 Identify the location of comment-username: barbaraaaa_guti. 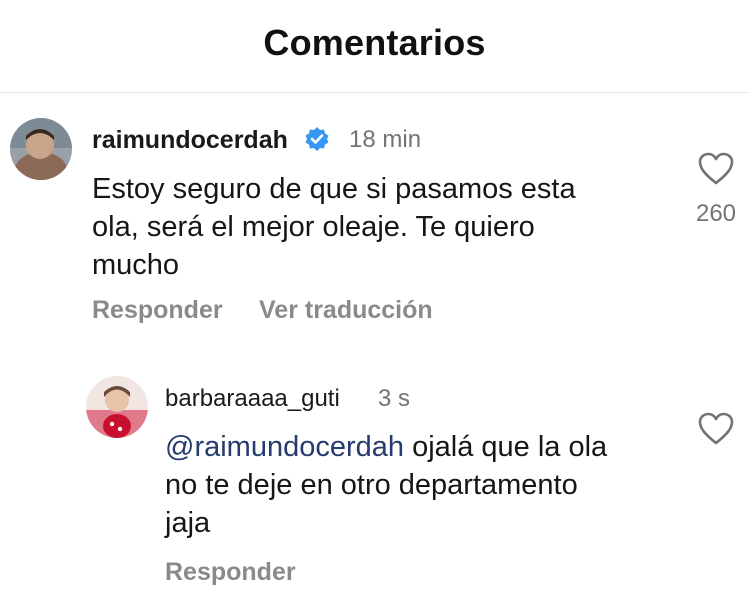
(252, 399).